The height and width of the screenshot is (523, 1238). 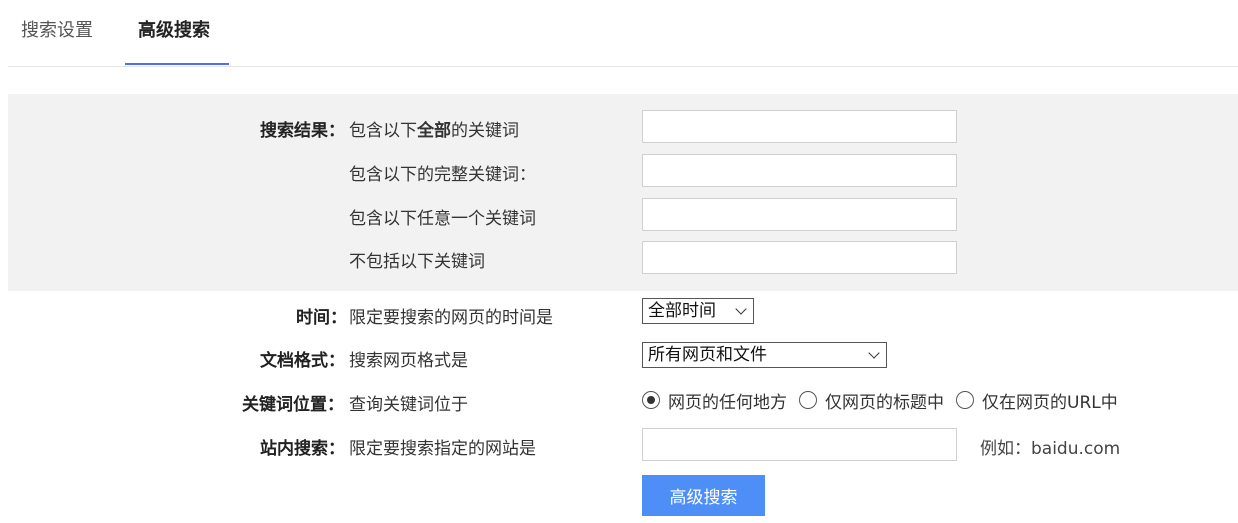 What do you see at coordinates (799, 126) in the screenshot?
I see `all-keywords-input` at bounding box center [799, 126].